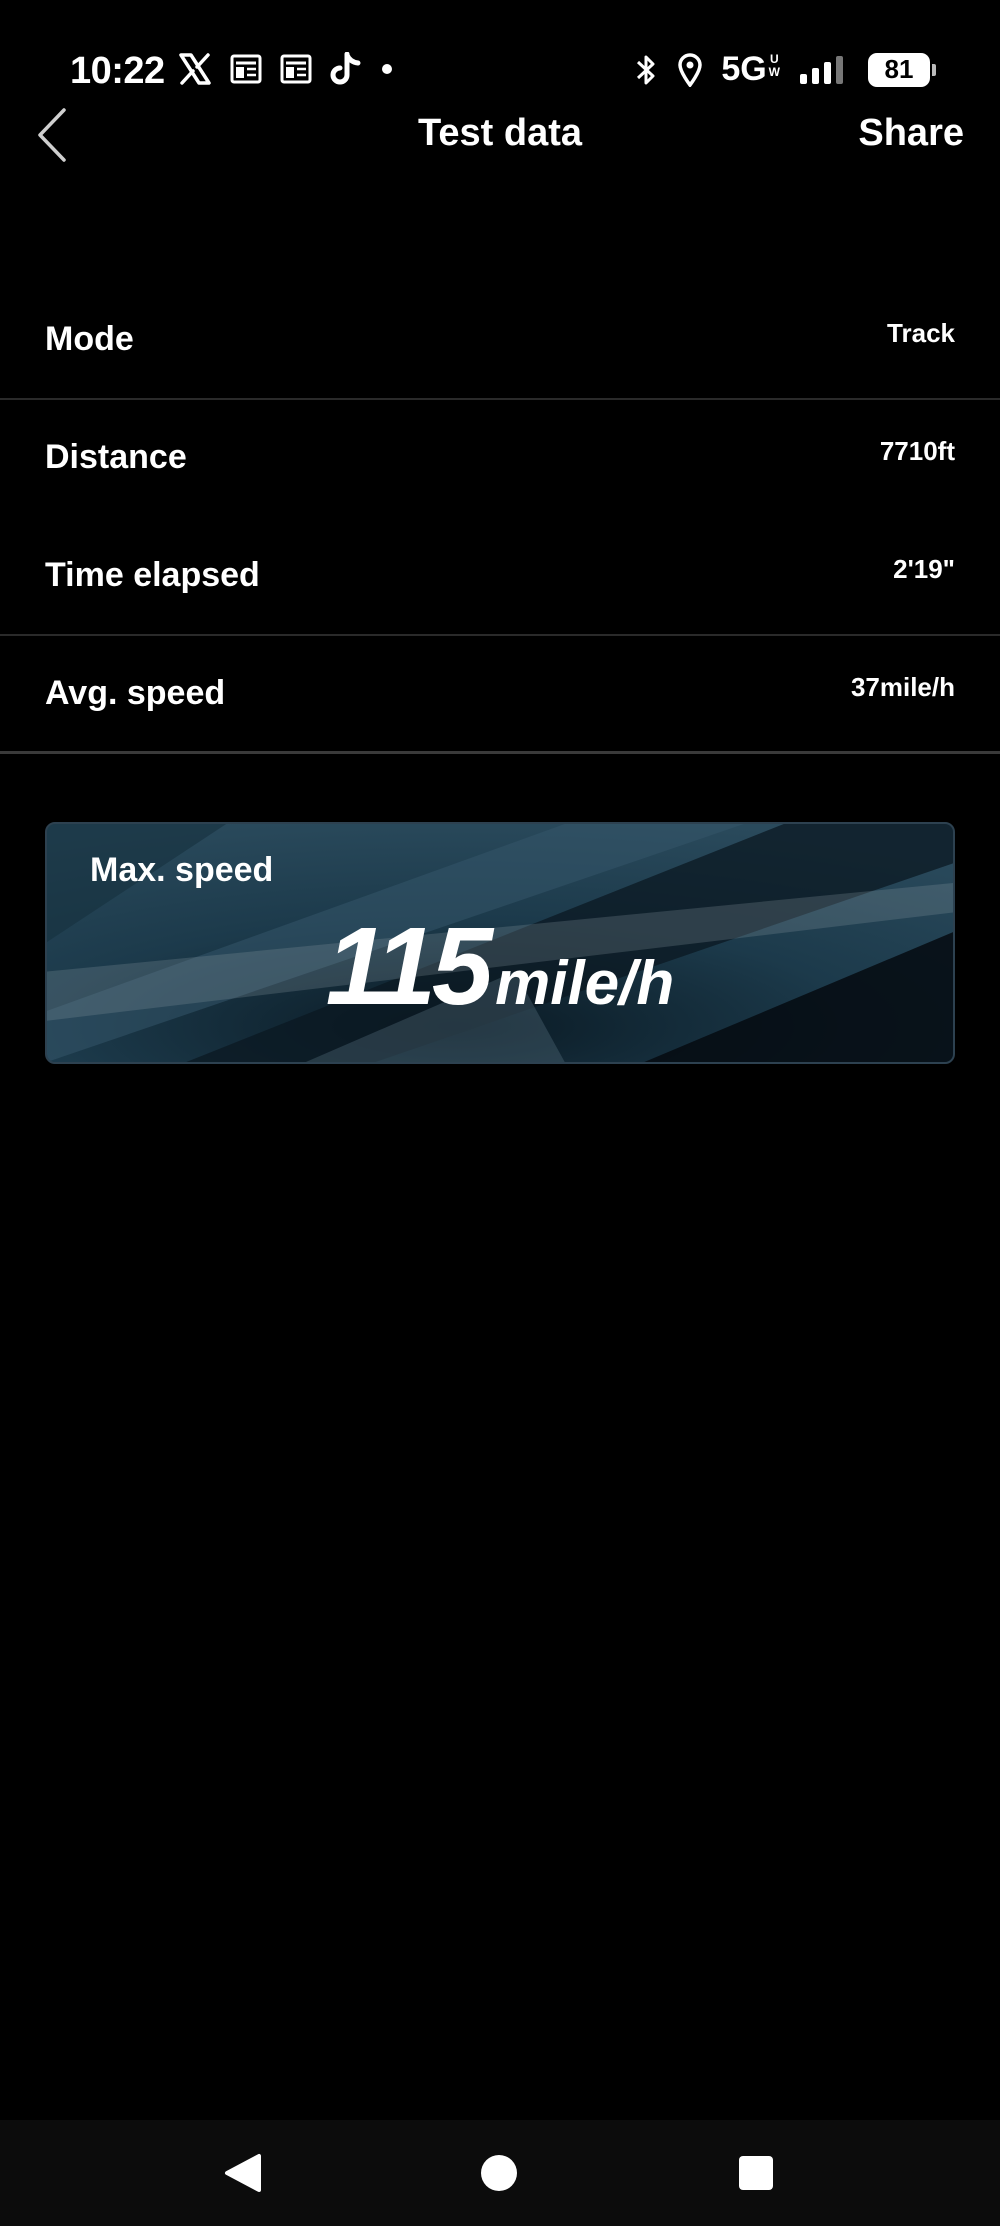 The height and width of the screenshot is (2226, 1000). I want to click on network-sub: U W, so click(774, 66).